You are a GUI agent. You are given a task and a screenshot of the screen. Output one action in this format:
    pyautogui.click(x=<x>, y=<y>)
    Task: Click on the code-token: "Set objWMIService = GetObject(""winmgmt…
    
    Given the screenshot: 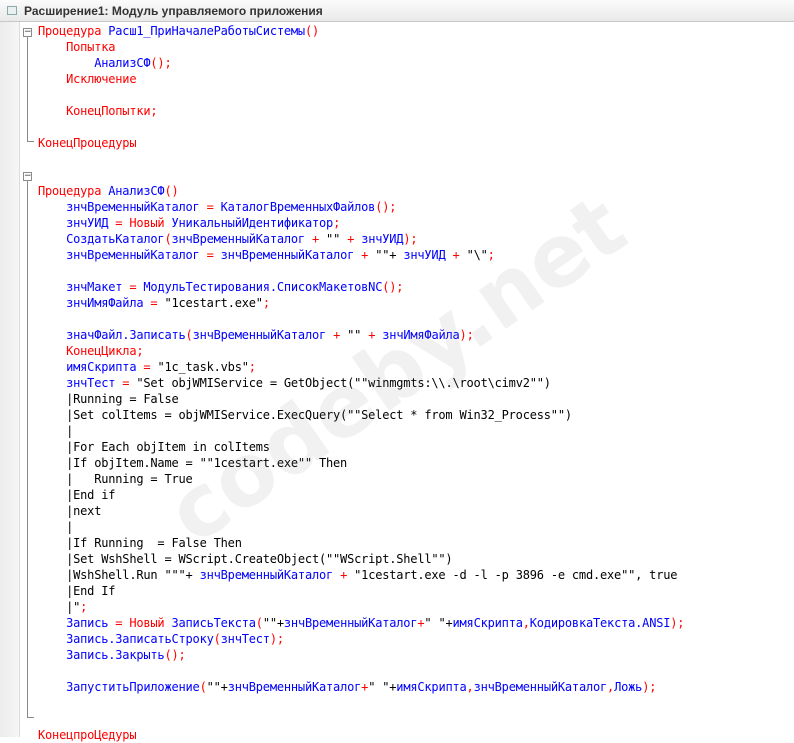 What is the action you would take?
    pyautogui.click(x=343, y=383)
    